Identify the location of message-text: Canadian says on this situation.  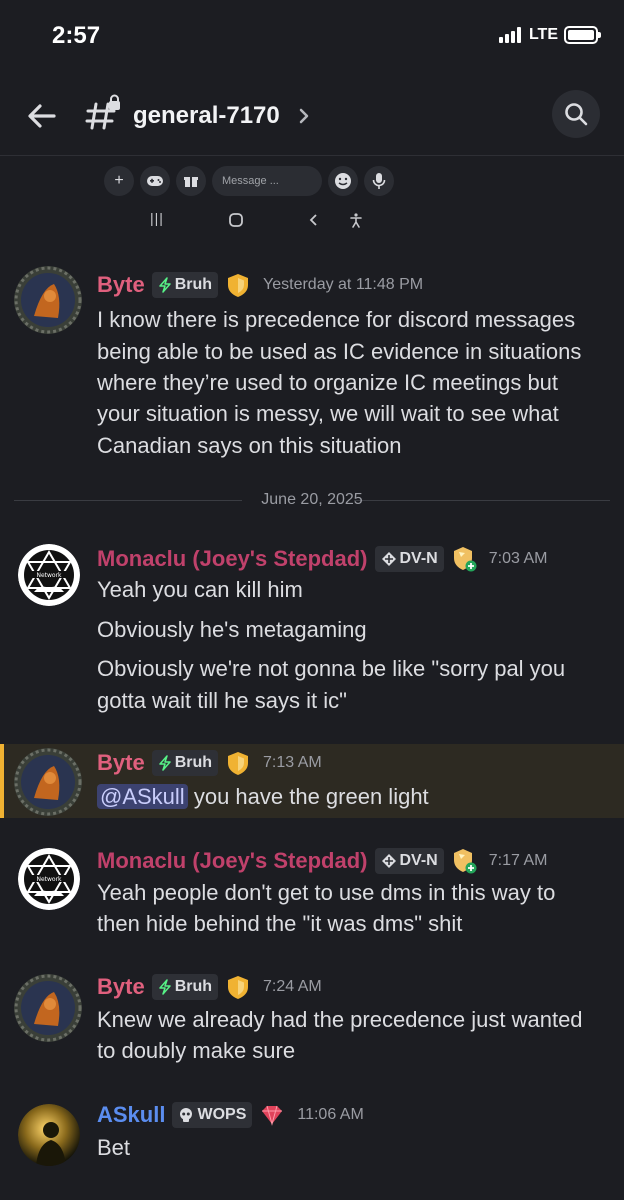
(249, 445).